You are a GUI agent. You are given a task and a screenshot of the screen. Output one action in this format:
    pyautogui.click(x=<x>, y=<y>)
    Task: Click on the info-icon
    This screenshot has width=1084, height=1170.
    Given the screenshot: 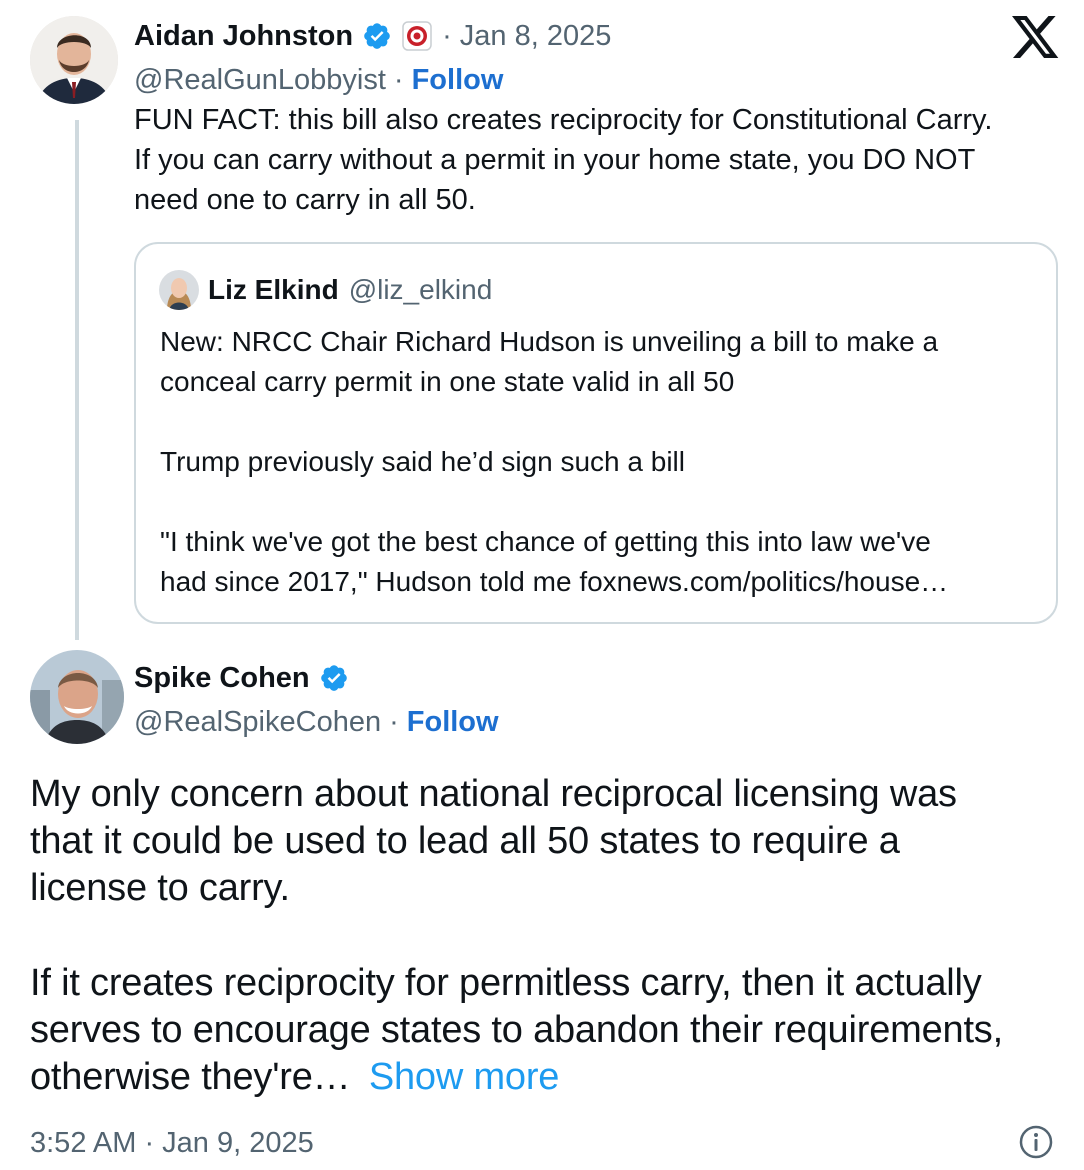 What is the action you would take?
    pyautogui.click(x=1036, y=1142)
    